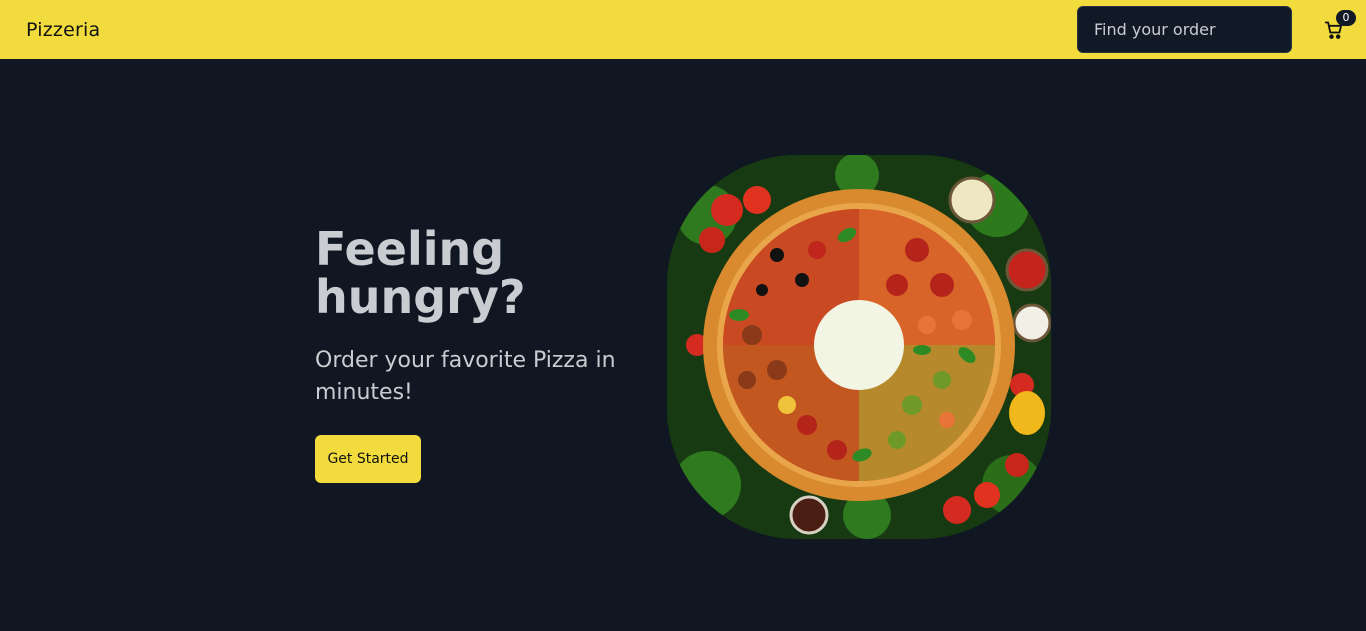 This screenshot has height=631, width=1366. What do you see at coordinates (368, 459) in the screenshot?
I see `get-started-button: Get Started` at bounding box center [368, 459].